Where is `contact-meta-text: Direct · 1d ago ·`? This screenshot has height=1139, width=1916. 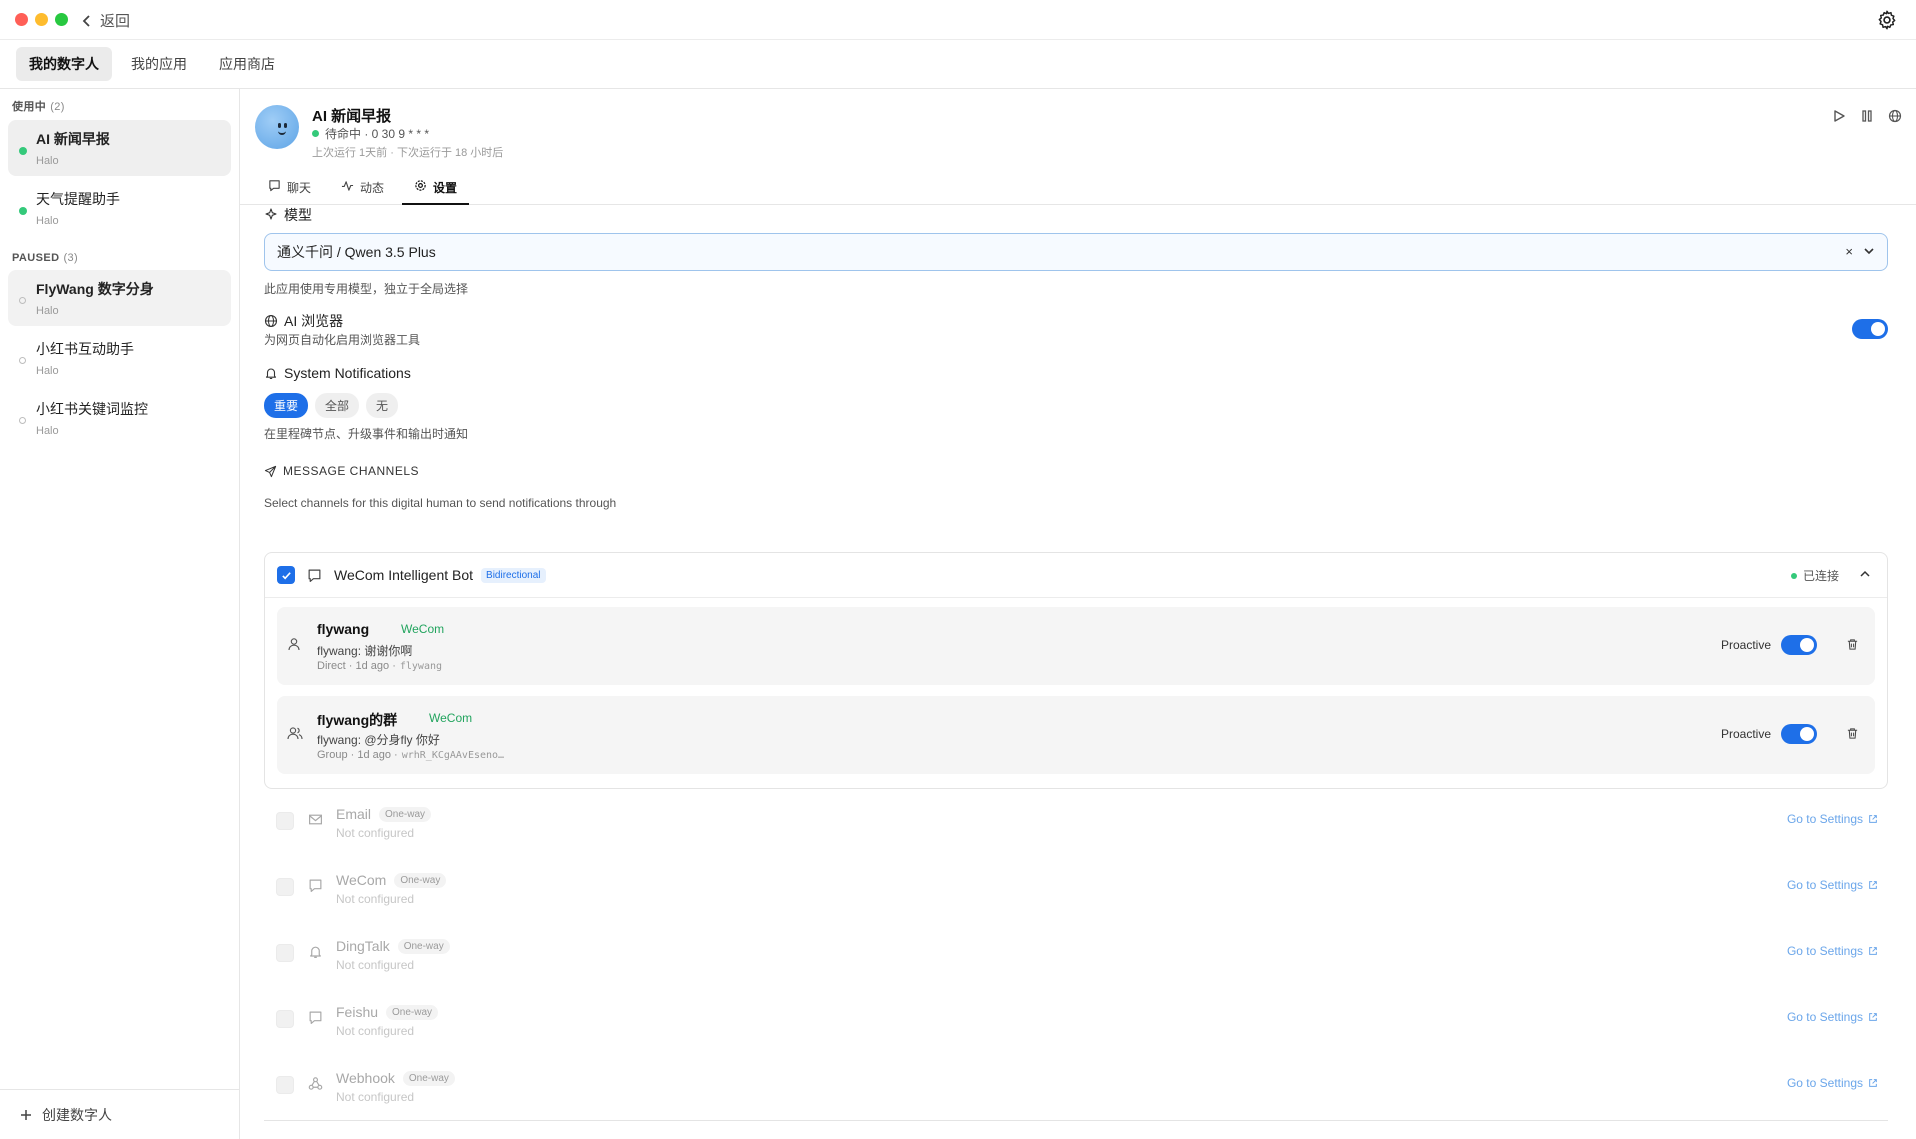
contact-meta-text: Direct · 1d ago · is located at coordinates (356, 666).